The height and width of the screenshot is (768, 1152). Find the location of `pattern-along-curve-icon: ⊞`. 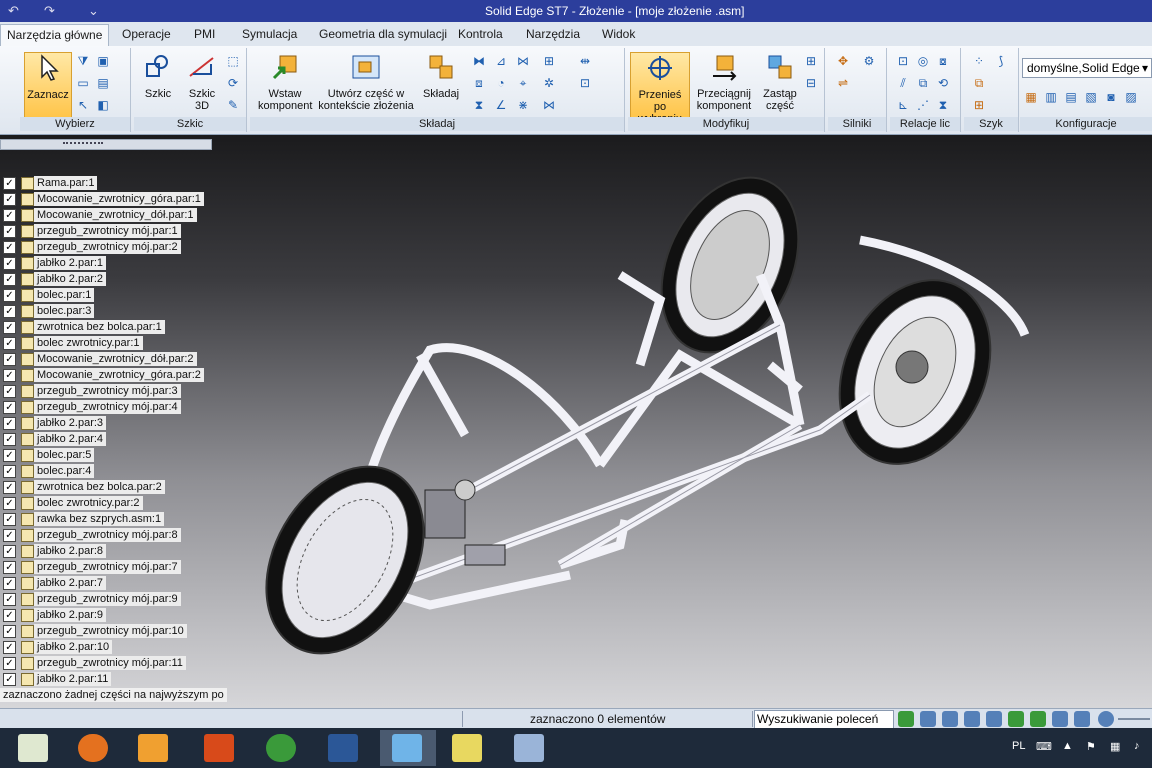

pattern-along-curve-icon: ⊞ is located at coordinates (979, 105).